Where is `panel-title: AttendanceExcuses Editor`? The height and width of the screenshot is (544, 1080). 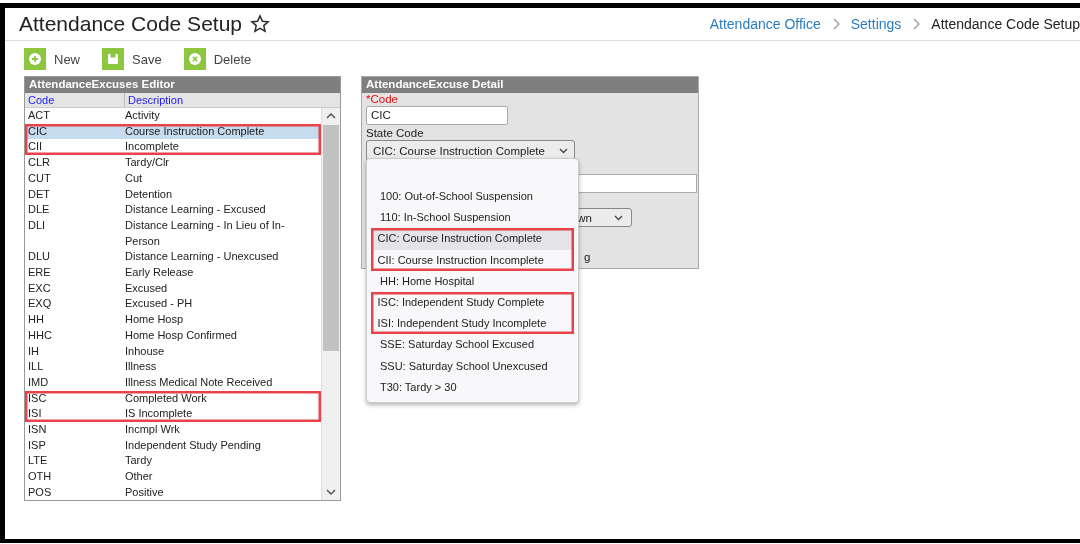
panel-title: AttendanceExcuses Editor is located at coordinates (182, 85).